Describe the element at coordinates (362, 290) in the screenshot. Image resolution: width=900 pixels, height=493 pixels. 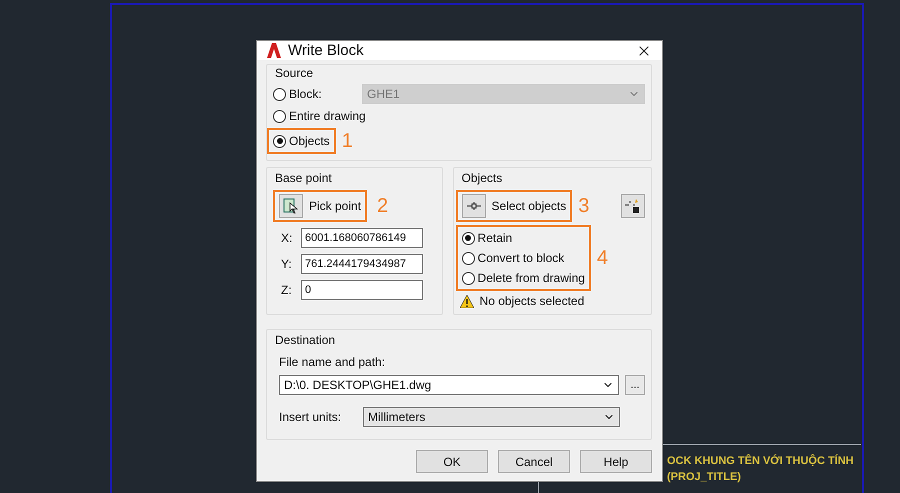
I see `coordinate-field: 0` at that location.